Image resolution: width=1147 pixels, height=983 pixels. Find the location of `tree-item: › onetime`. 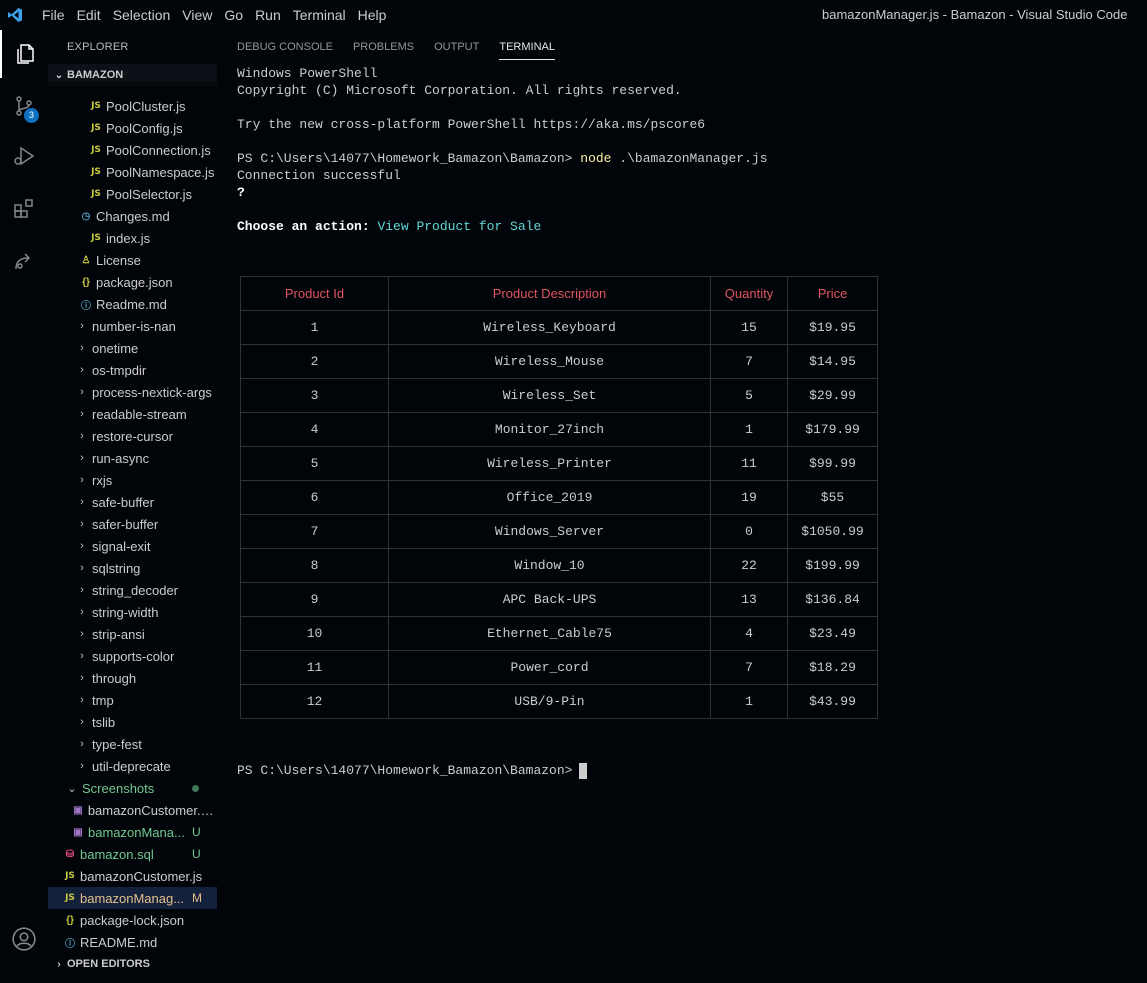

tree-item: › onetime is located at coordinates (132, 348).